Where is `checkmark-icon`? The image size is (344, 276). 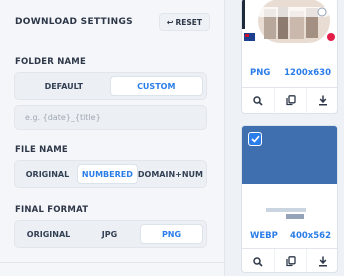 checkmark-icon is located at coordinates (255, 139).